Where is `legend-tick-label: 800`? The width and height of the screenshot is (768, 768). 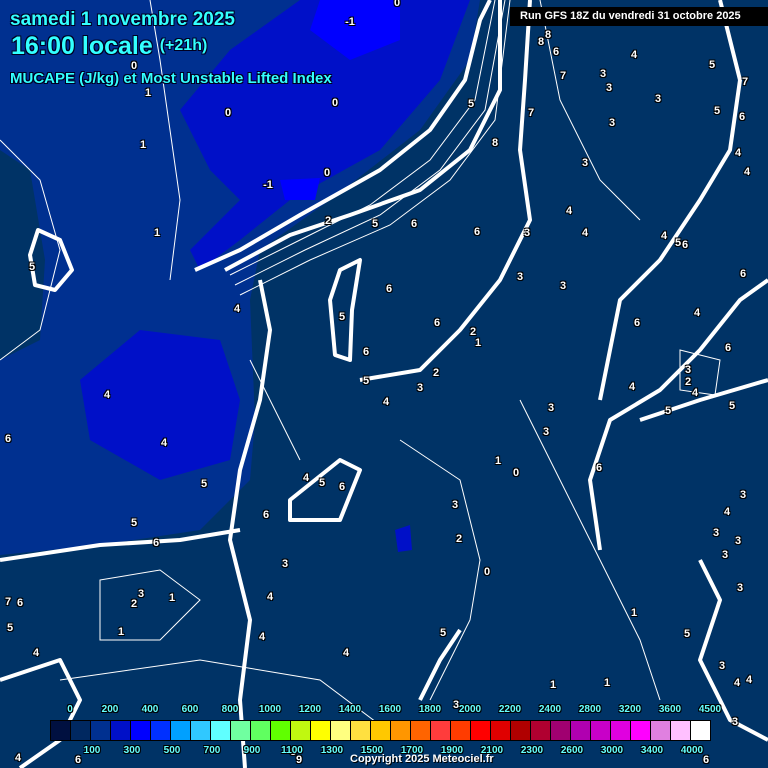 legend-tick-label: 800 is located at coordinates (230, 709).